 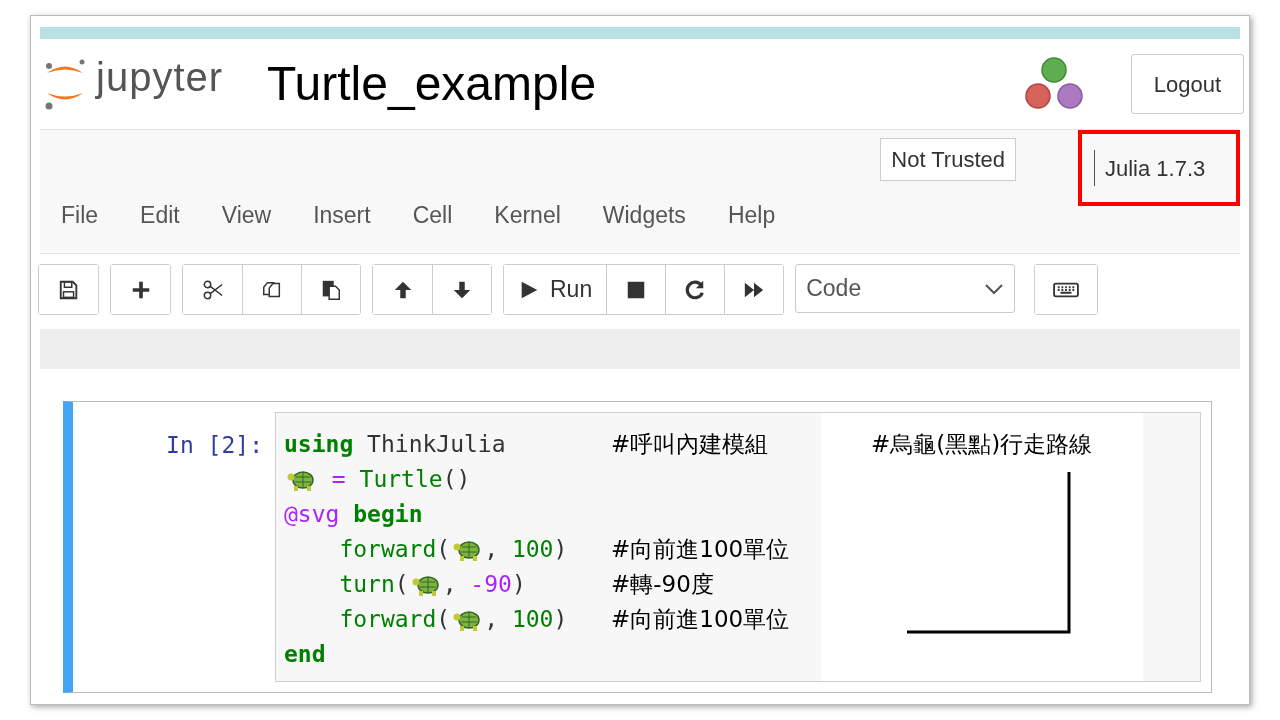 What do you see at coordinates (644, 215) in the screenshot?
I see `menu-item: Widgets` at bounding box center [644, 215].